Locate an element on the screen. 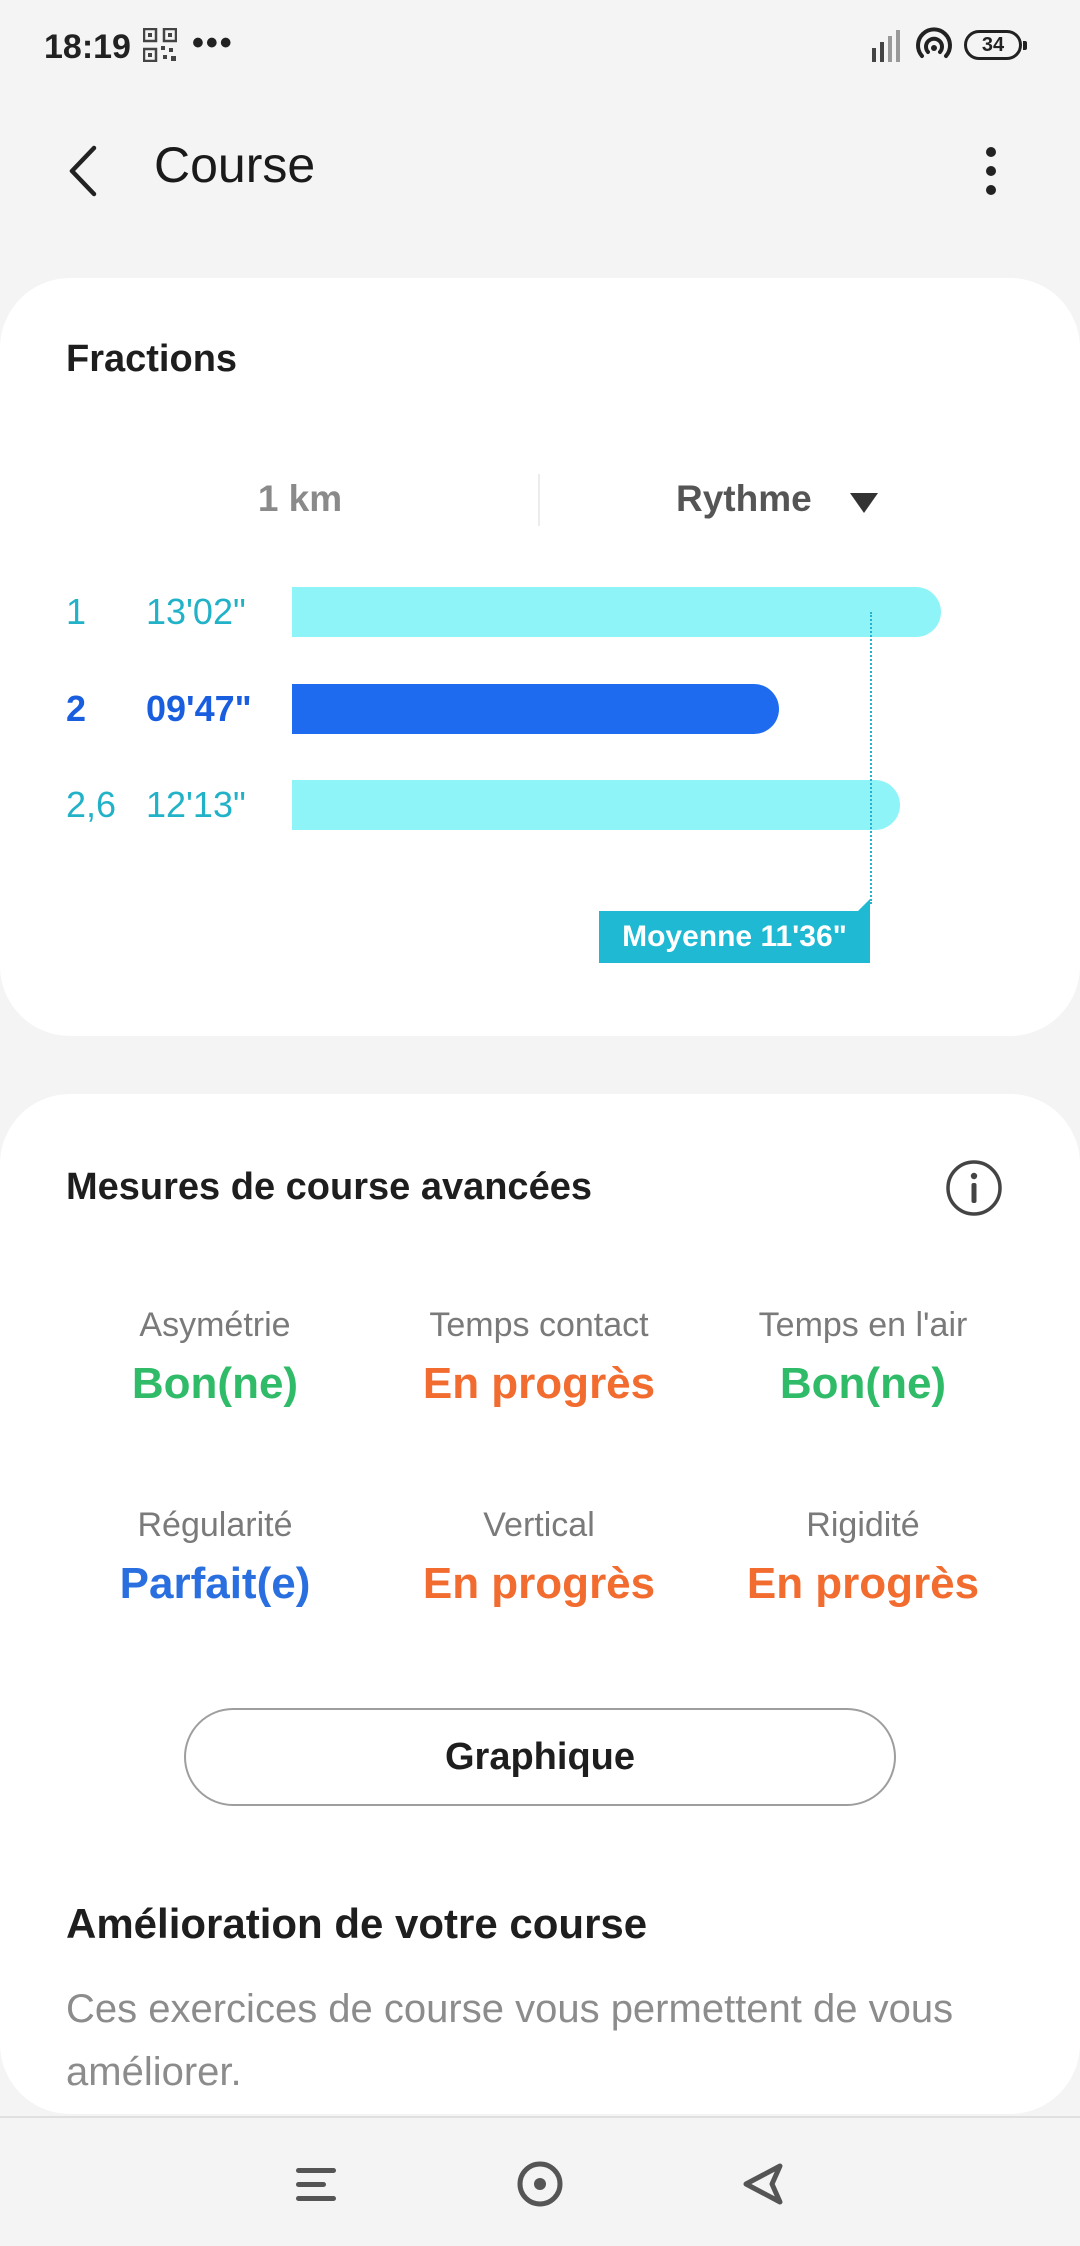 Image resolution: width=1080 pixels, height=2246 pixels. metric-item: Asymétrie Bon(ne) is located at coordinates (215, 1357).